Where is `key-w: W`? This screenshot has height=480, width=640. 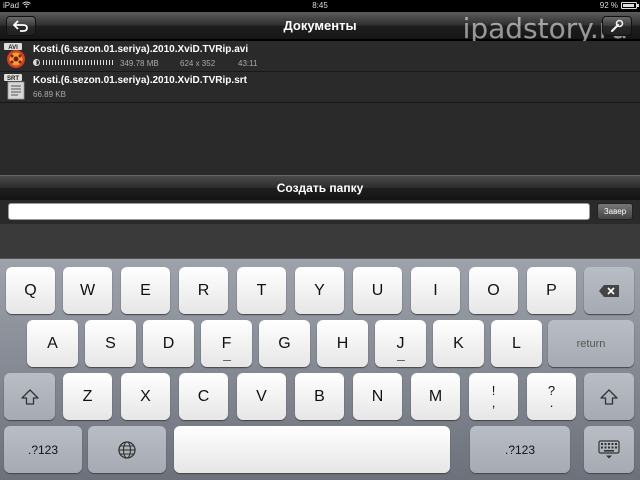 key-w: W is located at coordinates (87, 290).